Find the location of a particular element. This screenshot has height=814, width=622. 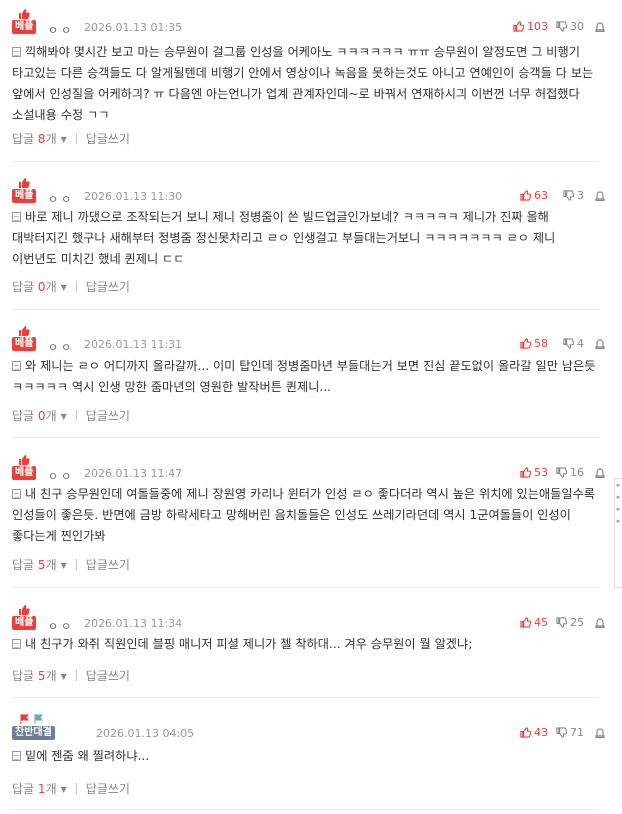

comment-actions: 답글 8개 ▼ 답글쓰기 is located at coordinates (71, 138).